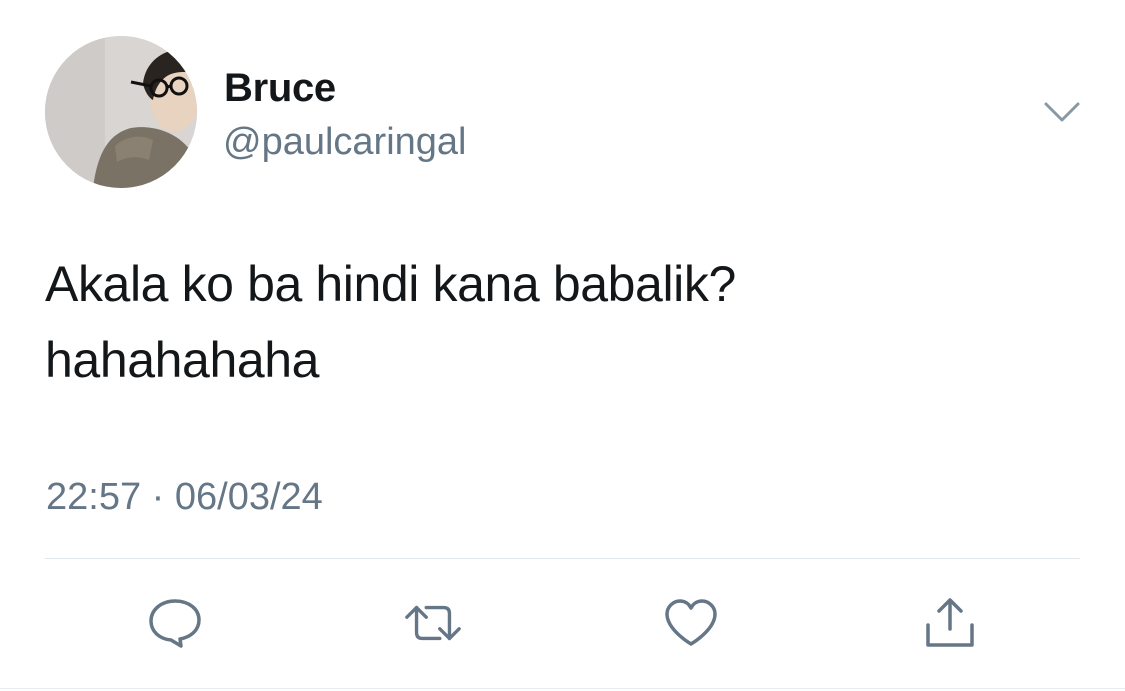 The height and width of the screenshot is (691, 1125). I want to click on profile-photo-icon, so click(121, 112).